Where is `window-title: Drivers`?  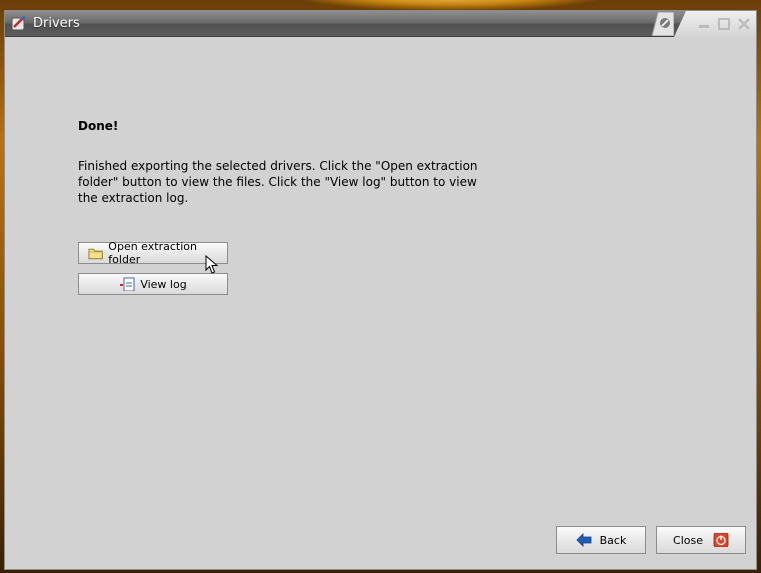
window-title: Drivers is located at coordinates (56, 23).